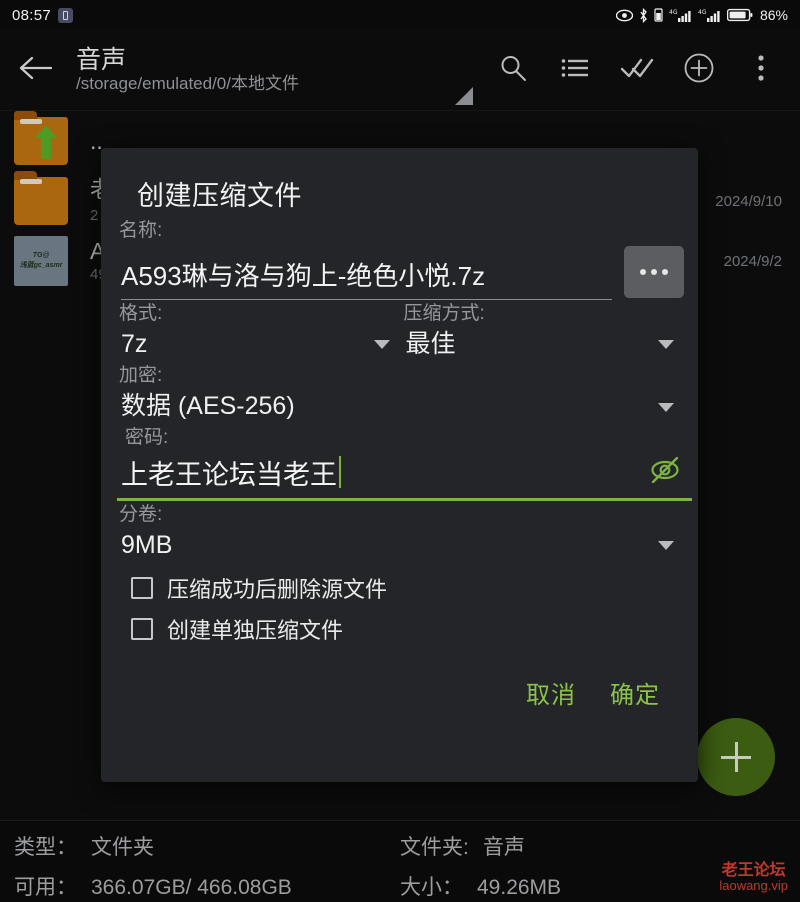  Describe the element at coordinates (748, 201) in the screenshot. I see `list-item-date: 2024/9/10` at that location.